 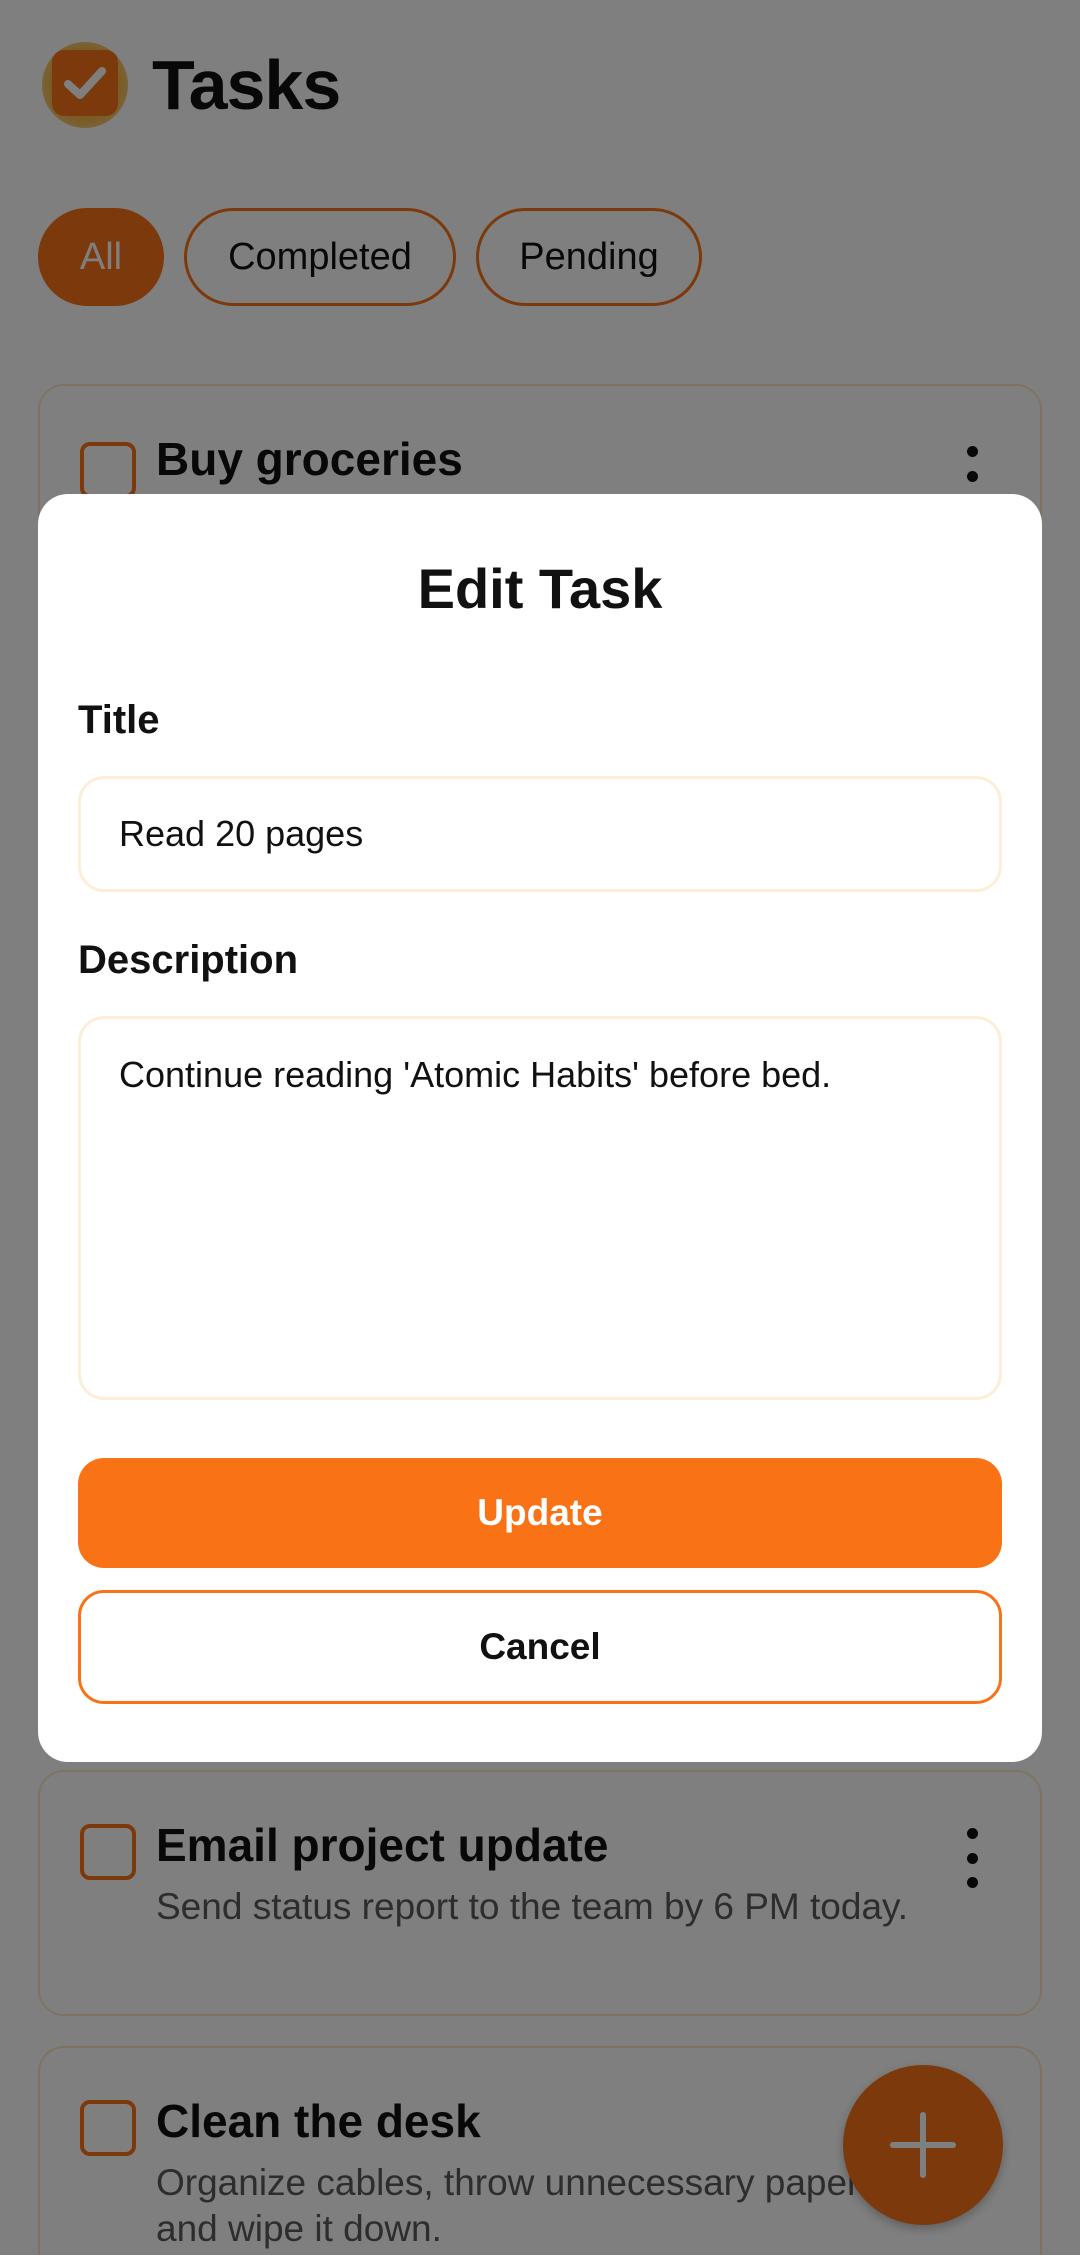 I want to click on cancel-button: Cancel, so click(x=540, y=1647).